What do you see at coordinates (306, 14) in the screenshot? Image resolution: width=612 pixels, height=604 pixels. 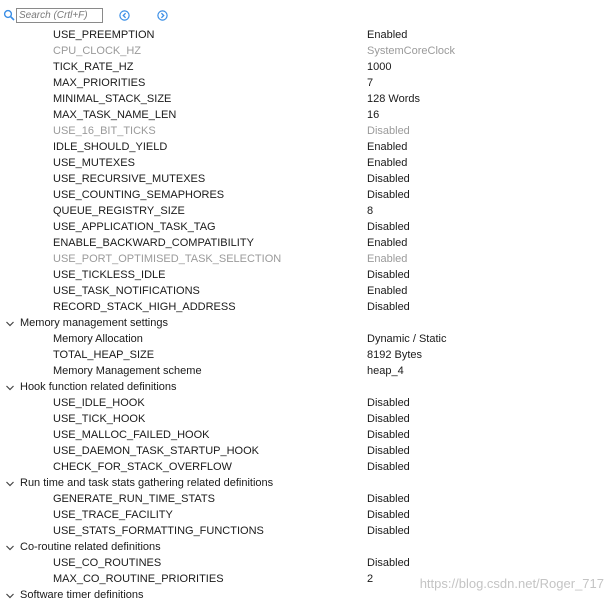 I see `search-toolbar` at bounding box center [306, 14].